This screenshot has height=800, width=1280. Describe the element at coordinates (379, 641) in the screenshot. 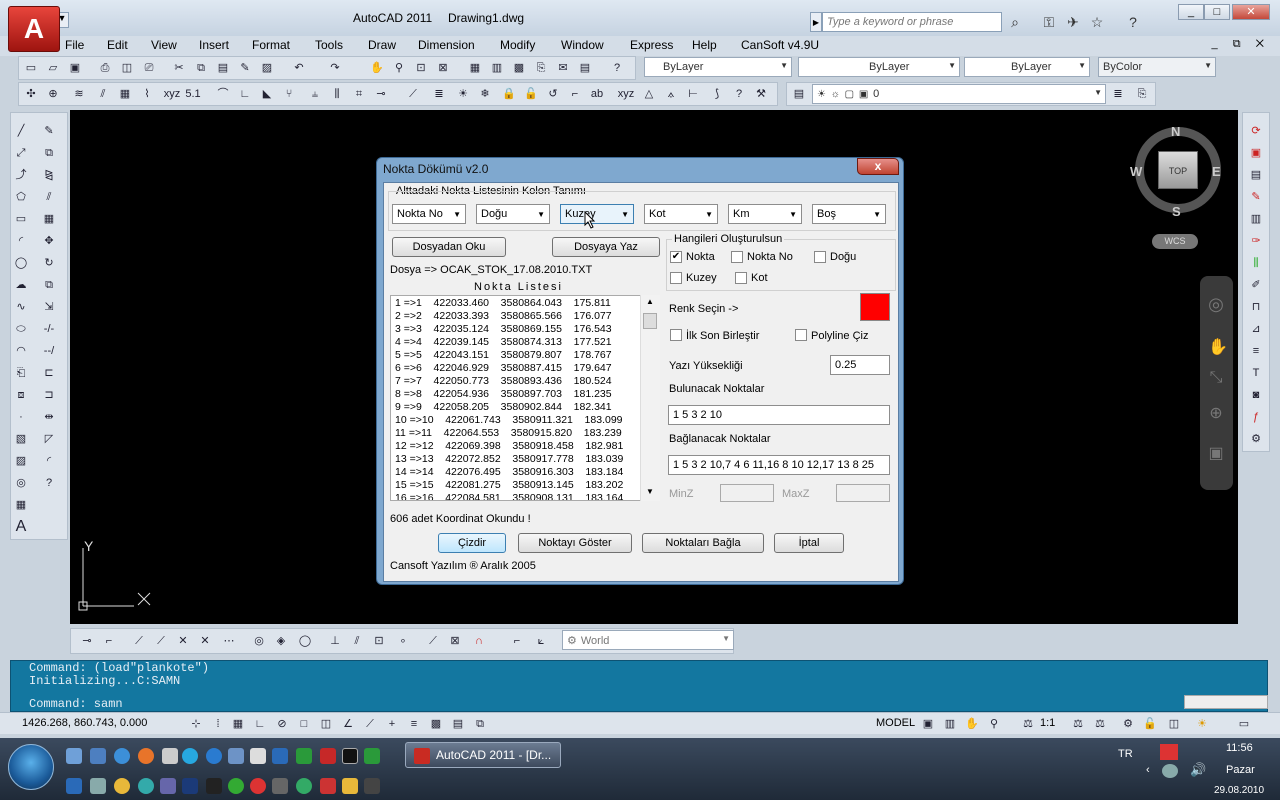

I see `snap-insert-icon: ⊡` at that location.